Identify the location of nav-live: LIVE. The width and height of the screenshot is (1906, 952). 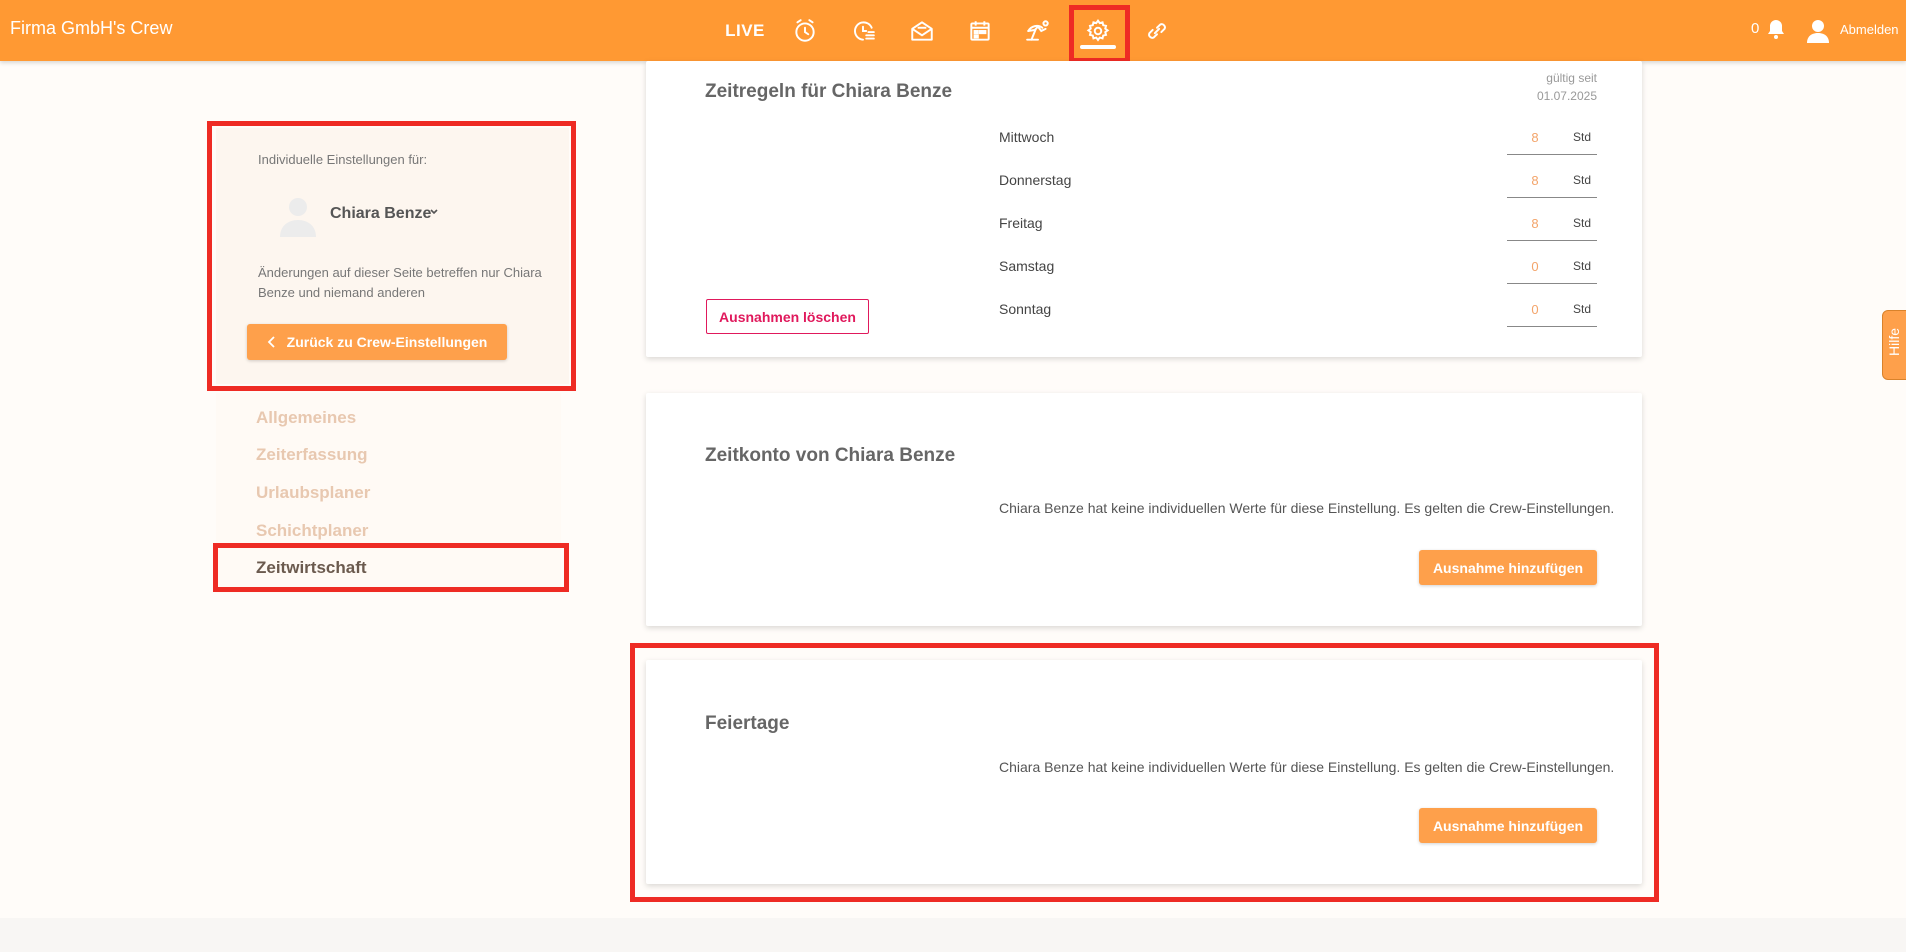
(745, 30).